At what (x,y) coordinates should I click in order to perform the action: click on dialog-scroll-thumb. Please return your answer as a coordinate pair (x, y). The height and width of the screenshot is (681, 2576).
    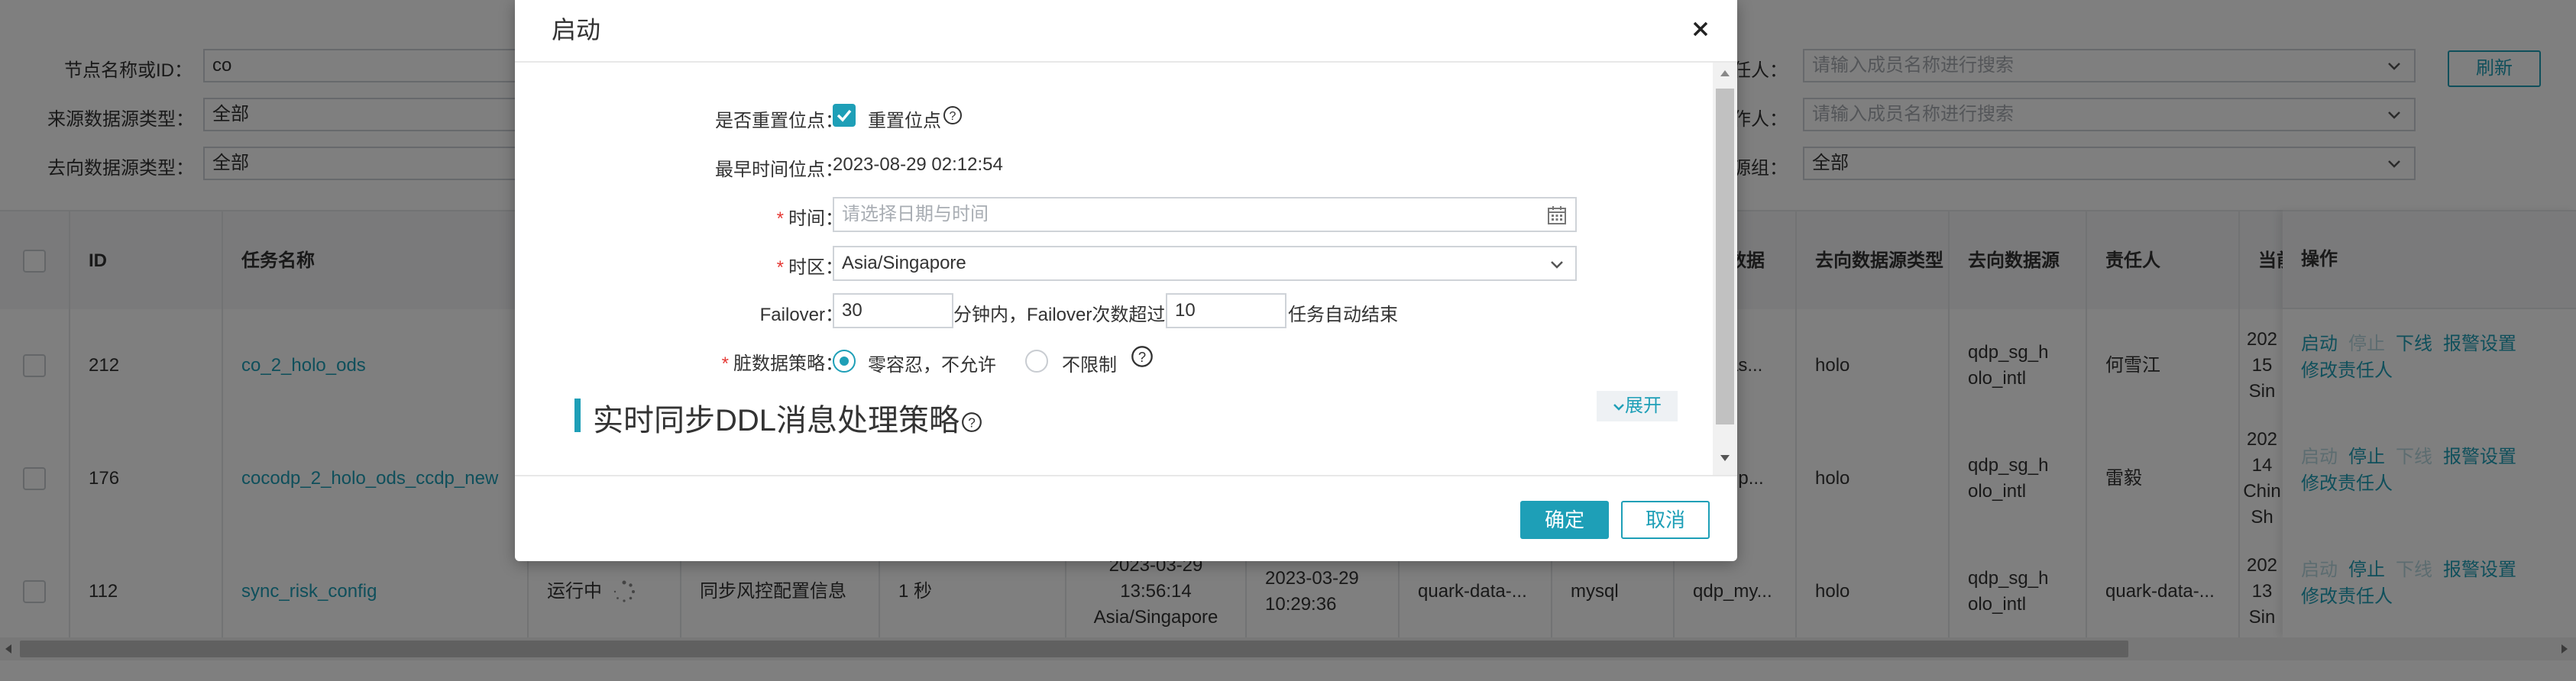
    Looking at the image, I should click on (1725, 256).